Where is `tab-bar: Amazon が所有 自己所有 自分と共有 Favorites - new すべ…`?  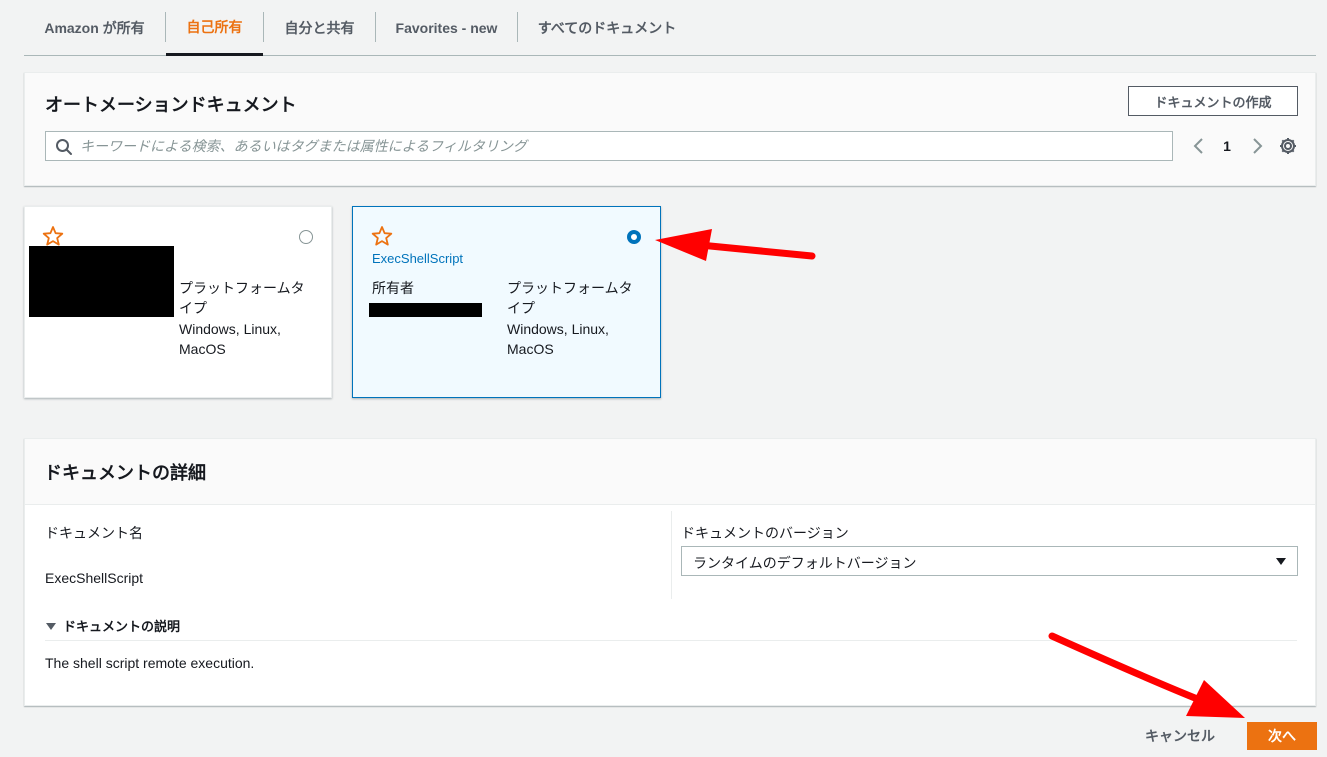 tab-bar: Amazon が所有 自己所有 自分と共有 Favorites - new すべ… is located at coordinates (670, 28).